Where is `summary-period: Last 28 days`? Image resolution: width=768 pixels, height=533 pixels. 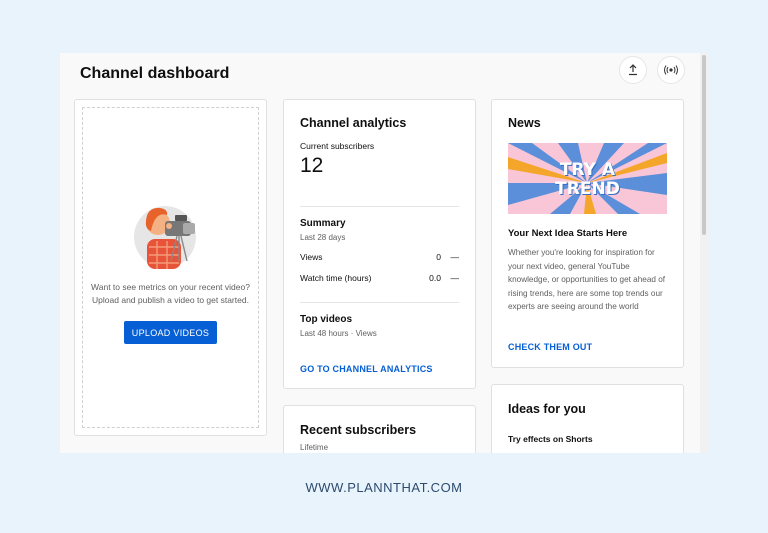
summary-period: Last 28 days is located at coordinates (323, 237).